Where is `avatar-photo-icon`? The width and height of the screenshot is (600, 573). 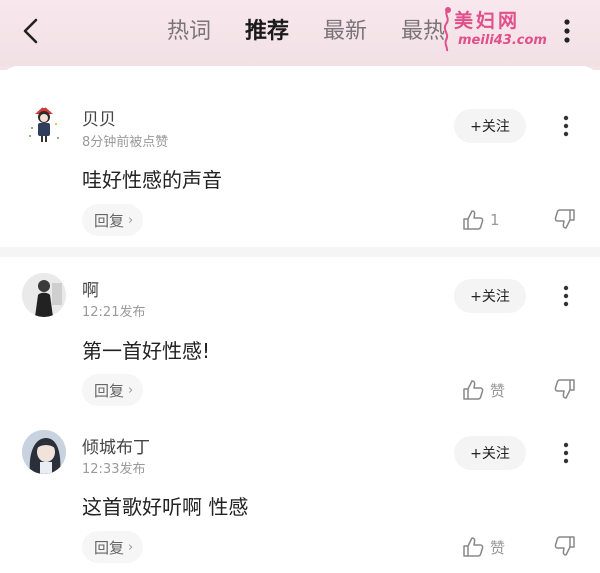
avatar-photo-icon is located at coordinates (44, 295).